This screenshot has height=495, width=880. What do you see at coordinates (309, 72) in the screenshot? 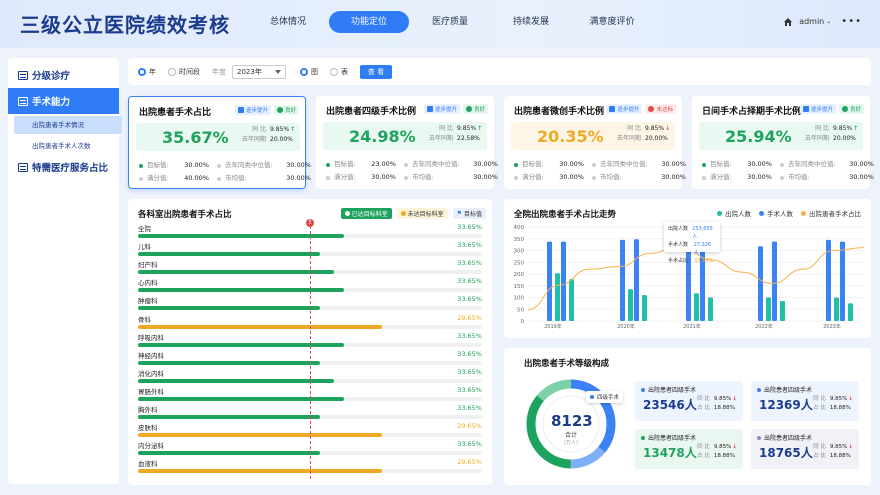
I see `radio-chart: 图` at bounding box center [309, 72].